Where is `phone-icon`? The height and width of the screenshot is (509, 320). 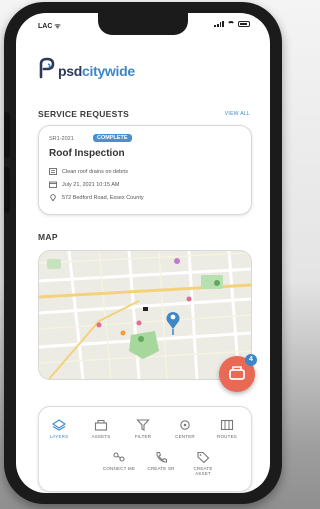
phone-icon is located at coordinates (161, 457).